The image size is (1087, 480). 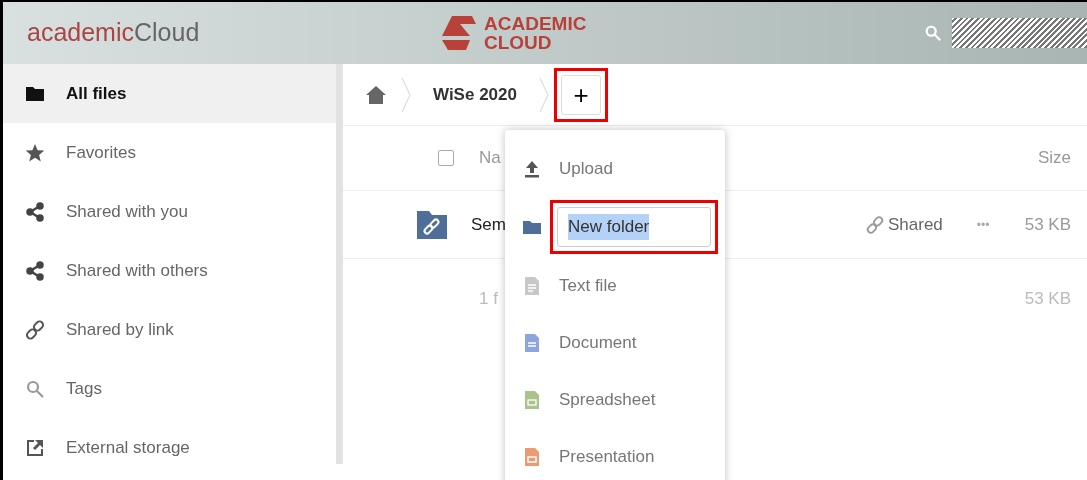 I want to click on logo-text: ACADEMIC CLOUD, so click(x=535, y=33).